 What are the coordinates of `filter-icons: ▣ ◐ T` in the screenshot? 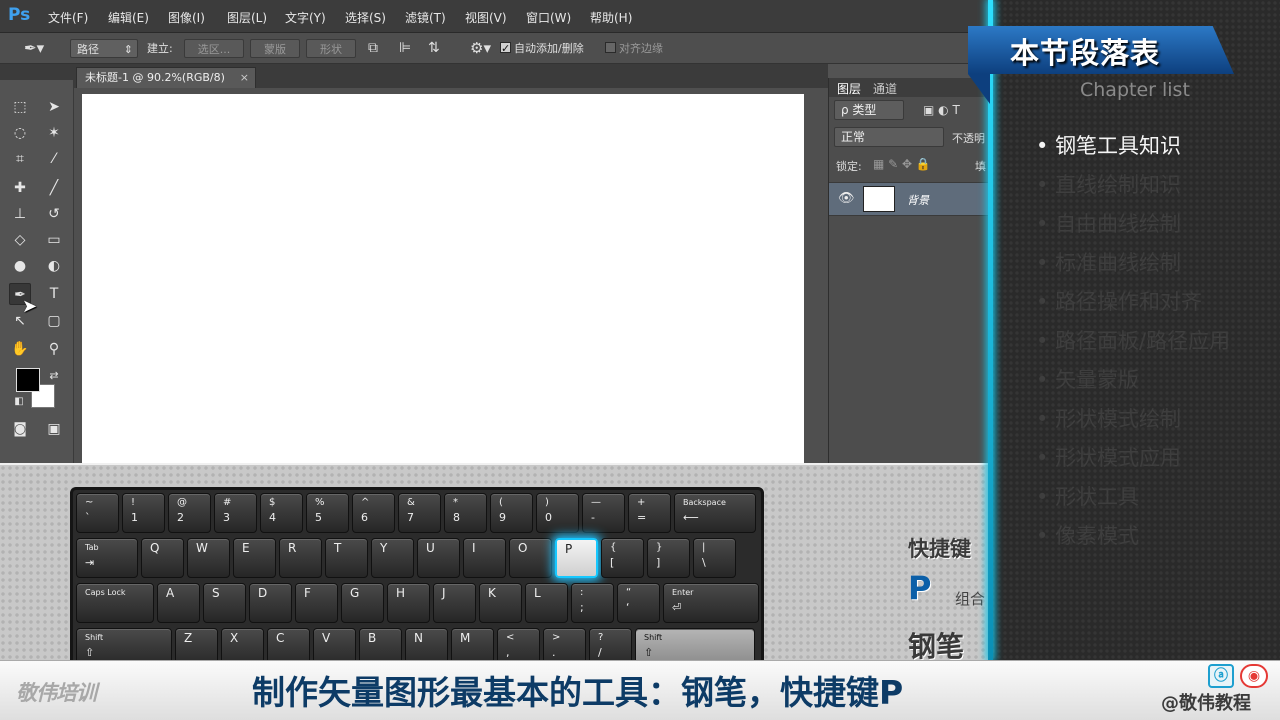 It's located at (941, 110).